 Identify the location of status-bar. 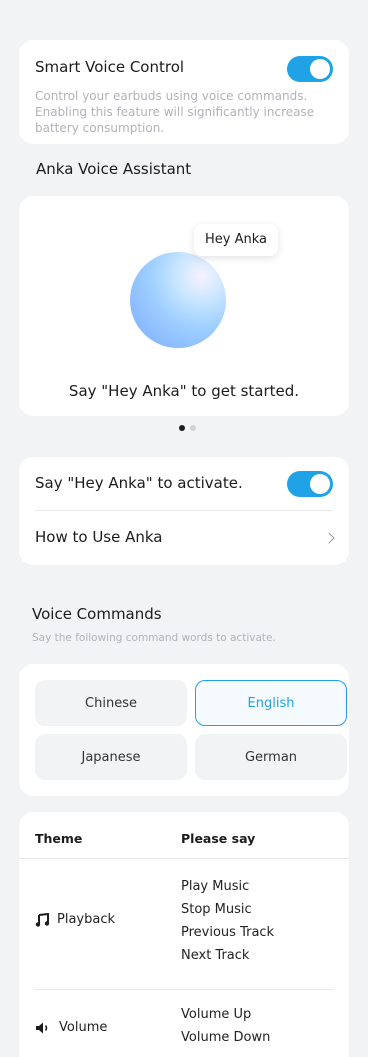
(184, 11).